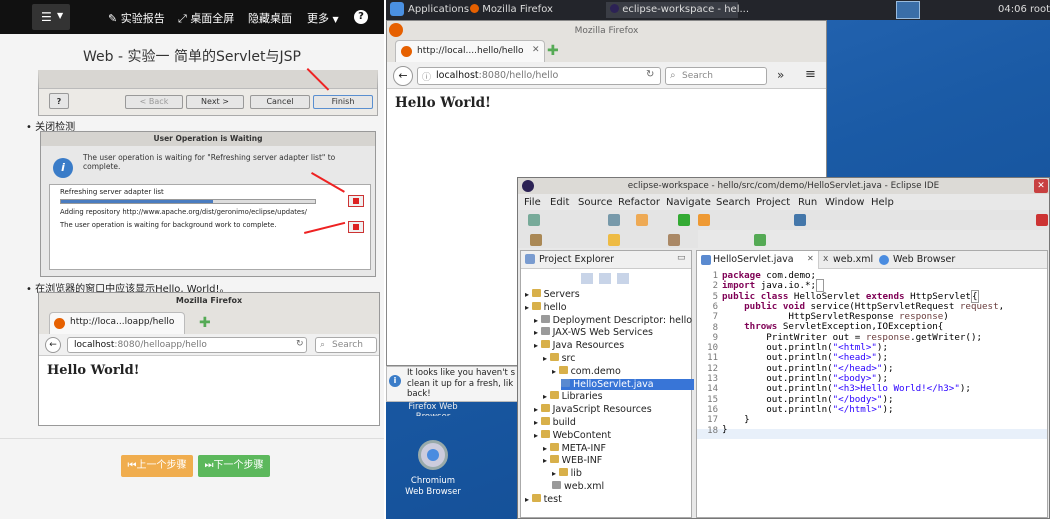 This screenshot has height=519, width=1050. Describe the element at coordinates (532, 202) in the screenshot. I see `menu-file: File` at that location.